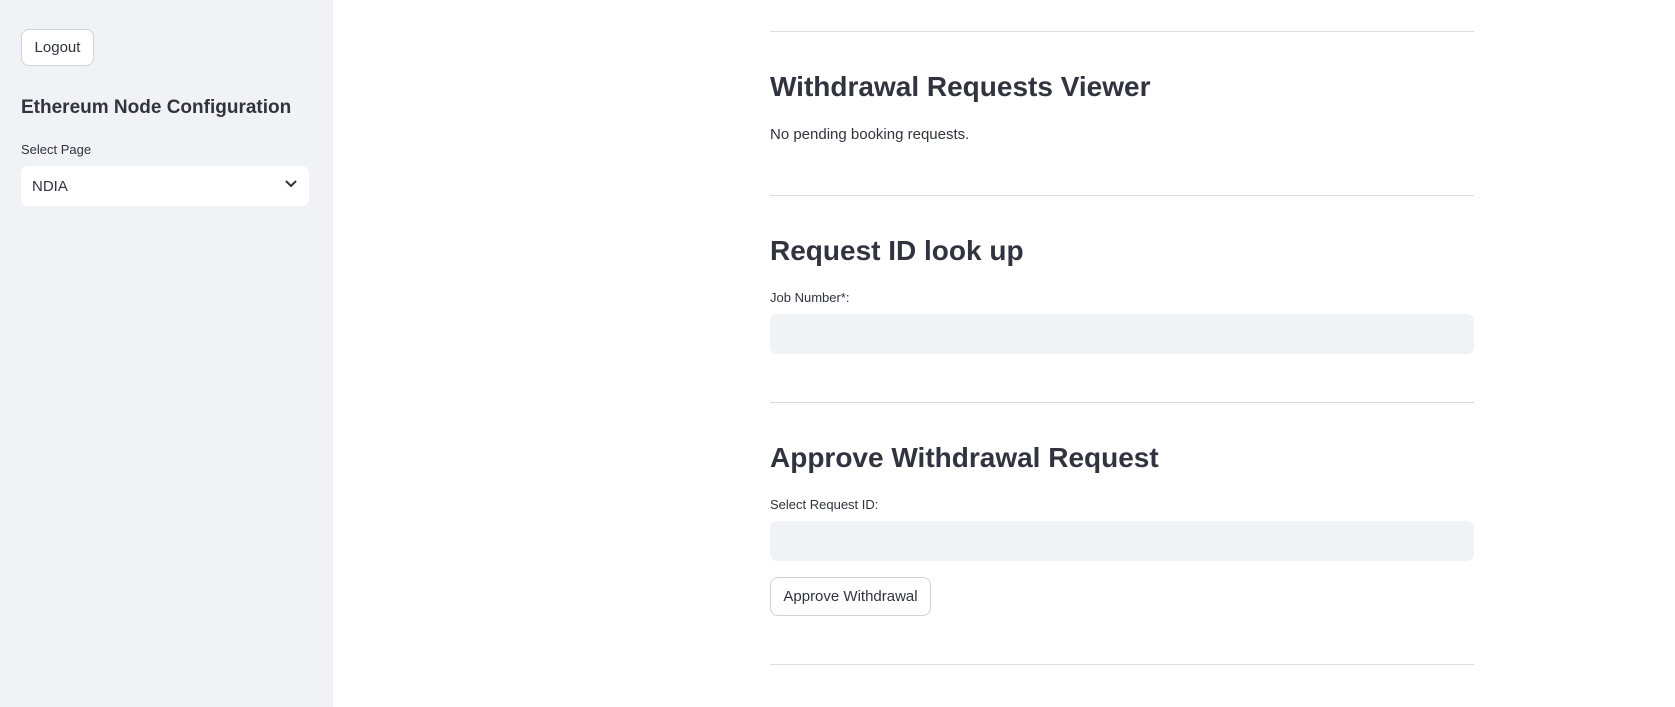 The image size is (1675, 707). Describe the element at coordinates (57, 47) in the screenshot. I see `logout-button: Logout` at that location.